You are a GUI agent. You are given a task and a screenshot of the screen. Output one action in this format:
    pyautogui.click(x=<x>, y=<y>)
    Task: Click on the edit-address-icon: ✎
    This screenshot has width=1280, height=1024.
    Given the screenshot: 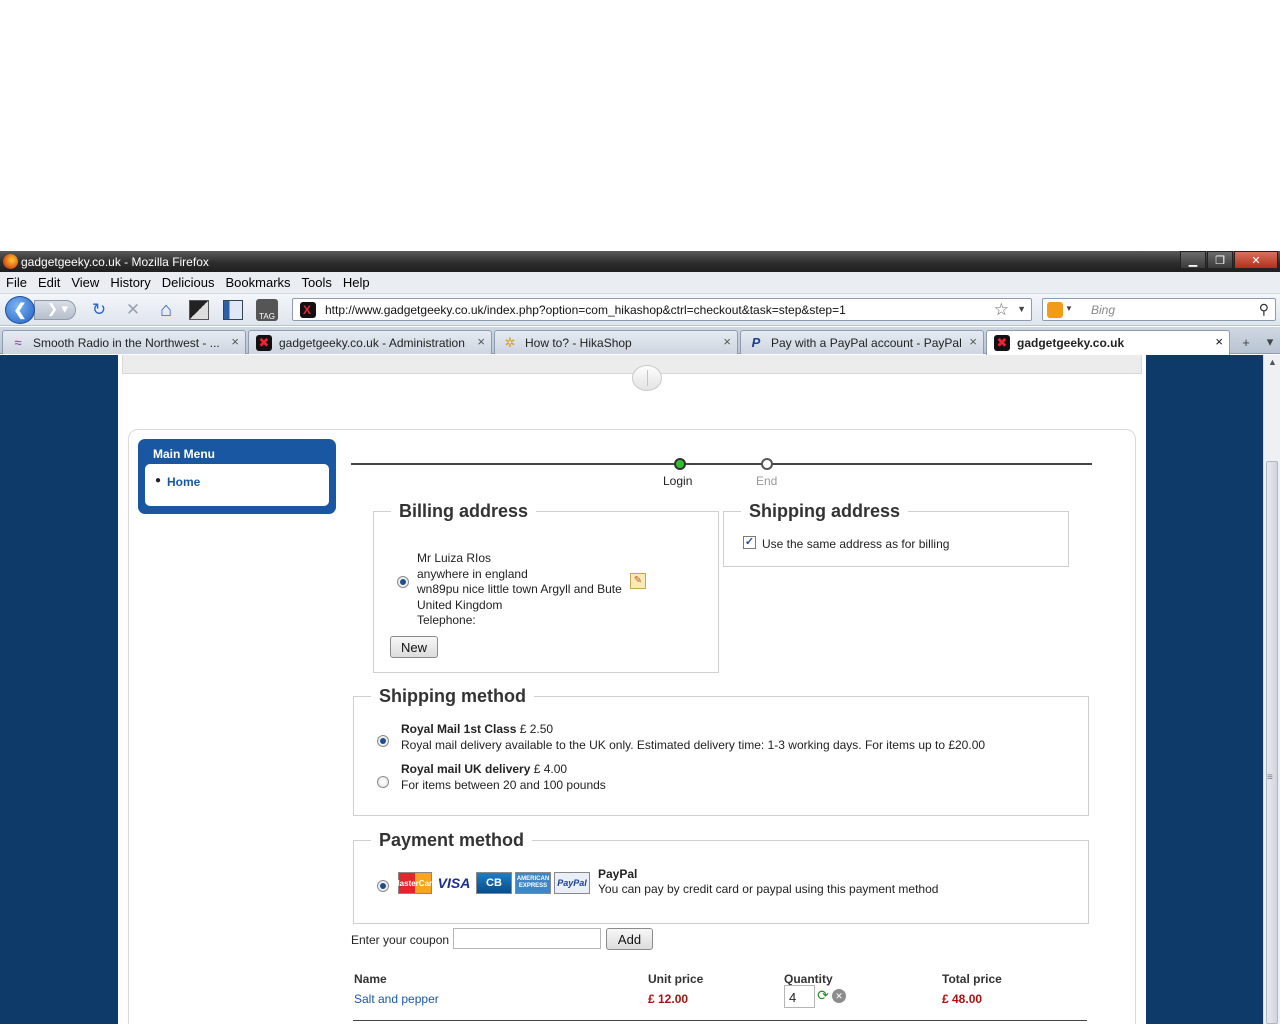 What is the action you would take?
    pyautogui.click(x=638, y=581)
    